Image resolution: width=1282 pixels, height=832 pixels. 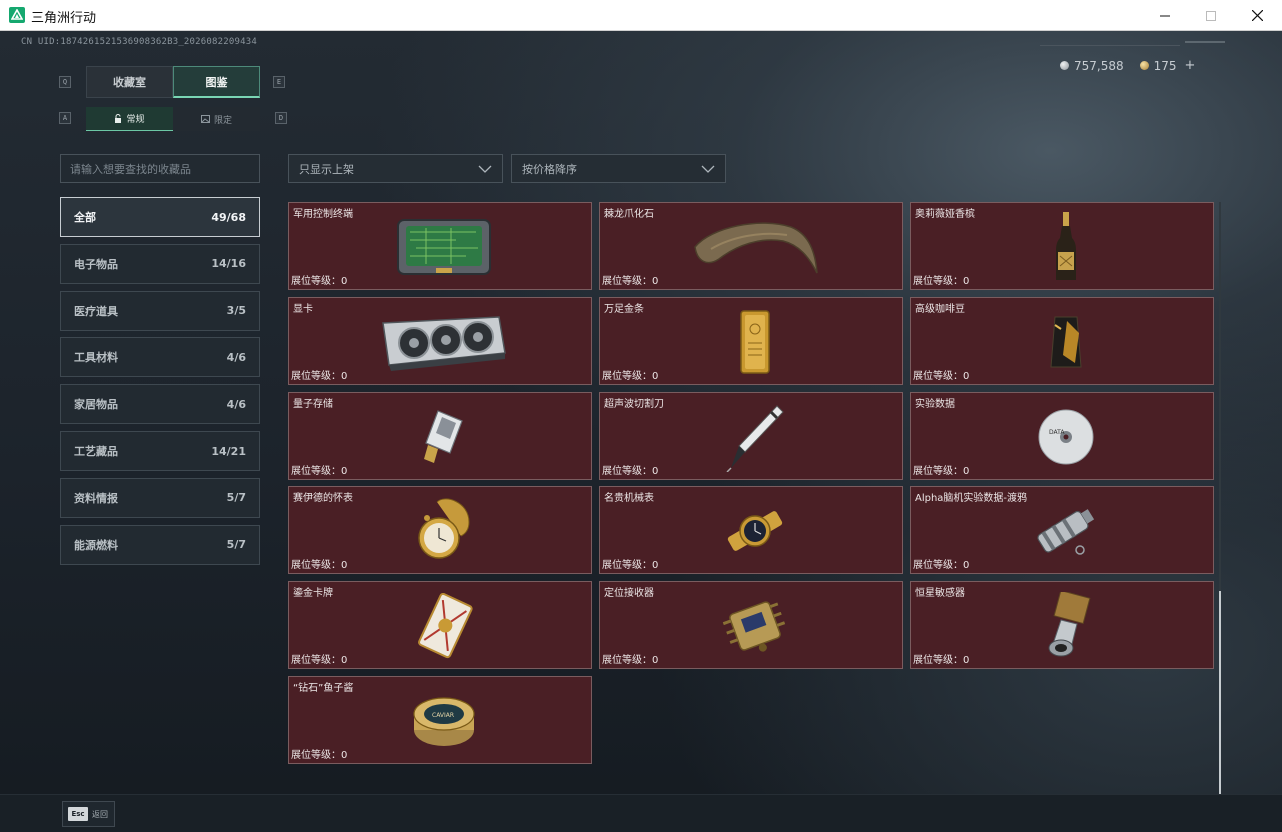 What do you see at coordinates (940, 594) in the screenshot?
I see `item-name: 恒星敏感器` at bounding box center [940, 594].